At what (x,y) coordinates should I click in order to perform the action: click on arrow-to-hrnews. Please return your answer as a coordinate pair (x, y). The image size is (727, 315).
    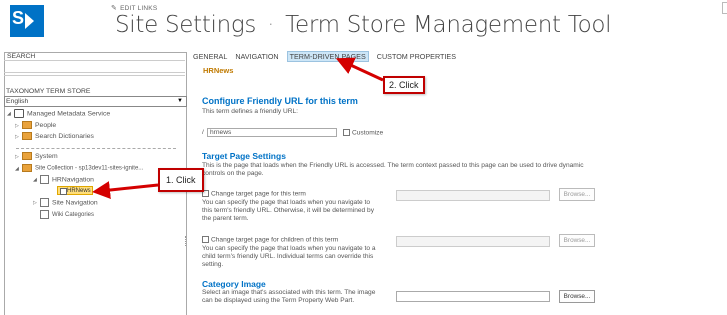
    Looking at the image, I should click on (125, 190).